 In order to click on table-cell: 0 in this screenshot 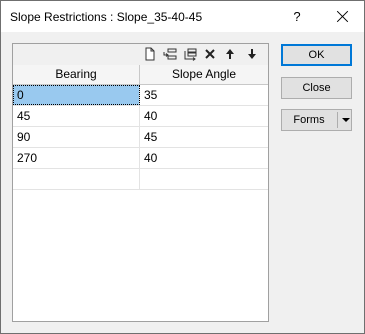, I will do `click(76, 95)`.